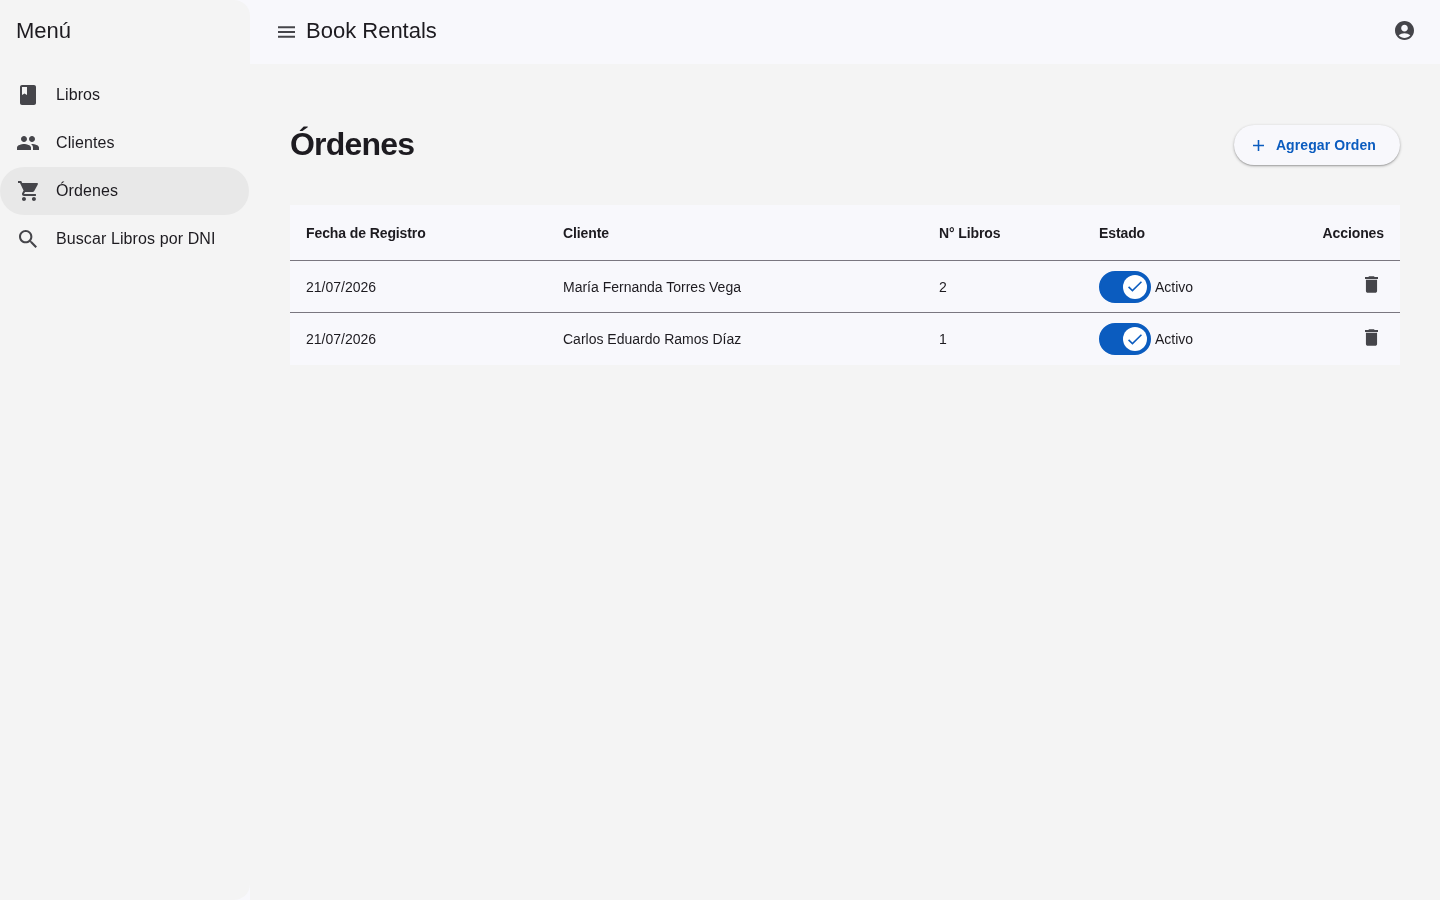 This screenshot has width=1440, height=900. What do you see at coordinates (1122, 233) in the screenshot?
I see `column-header: Estado` at bounding box center [1122, 233].